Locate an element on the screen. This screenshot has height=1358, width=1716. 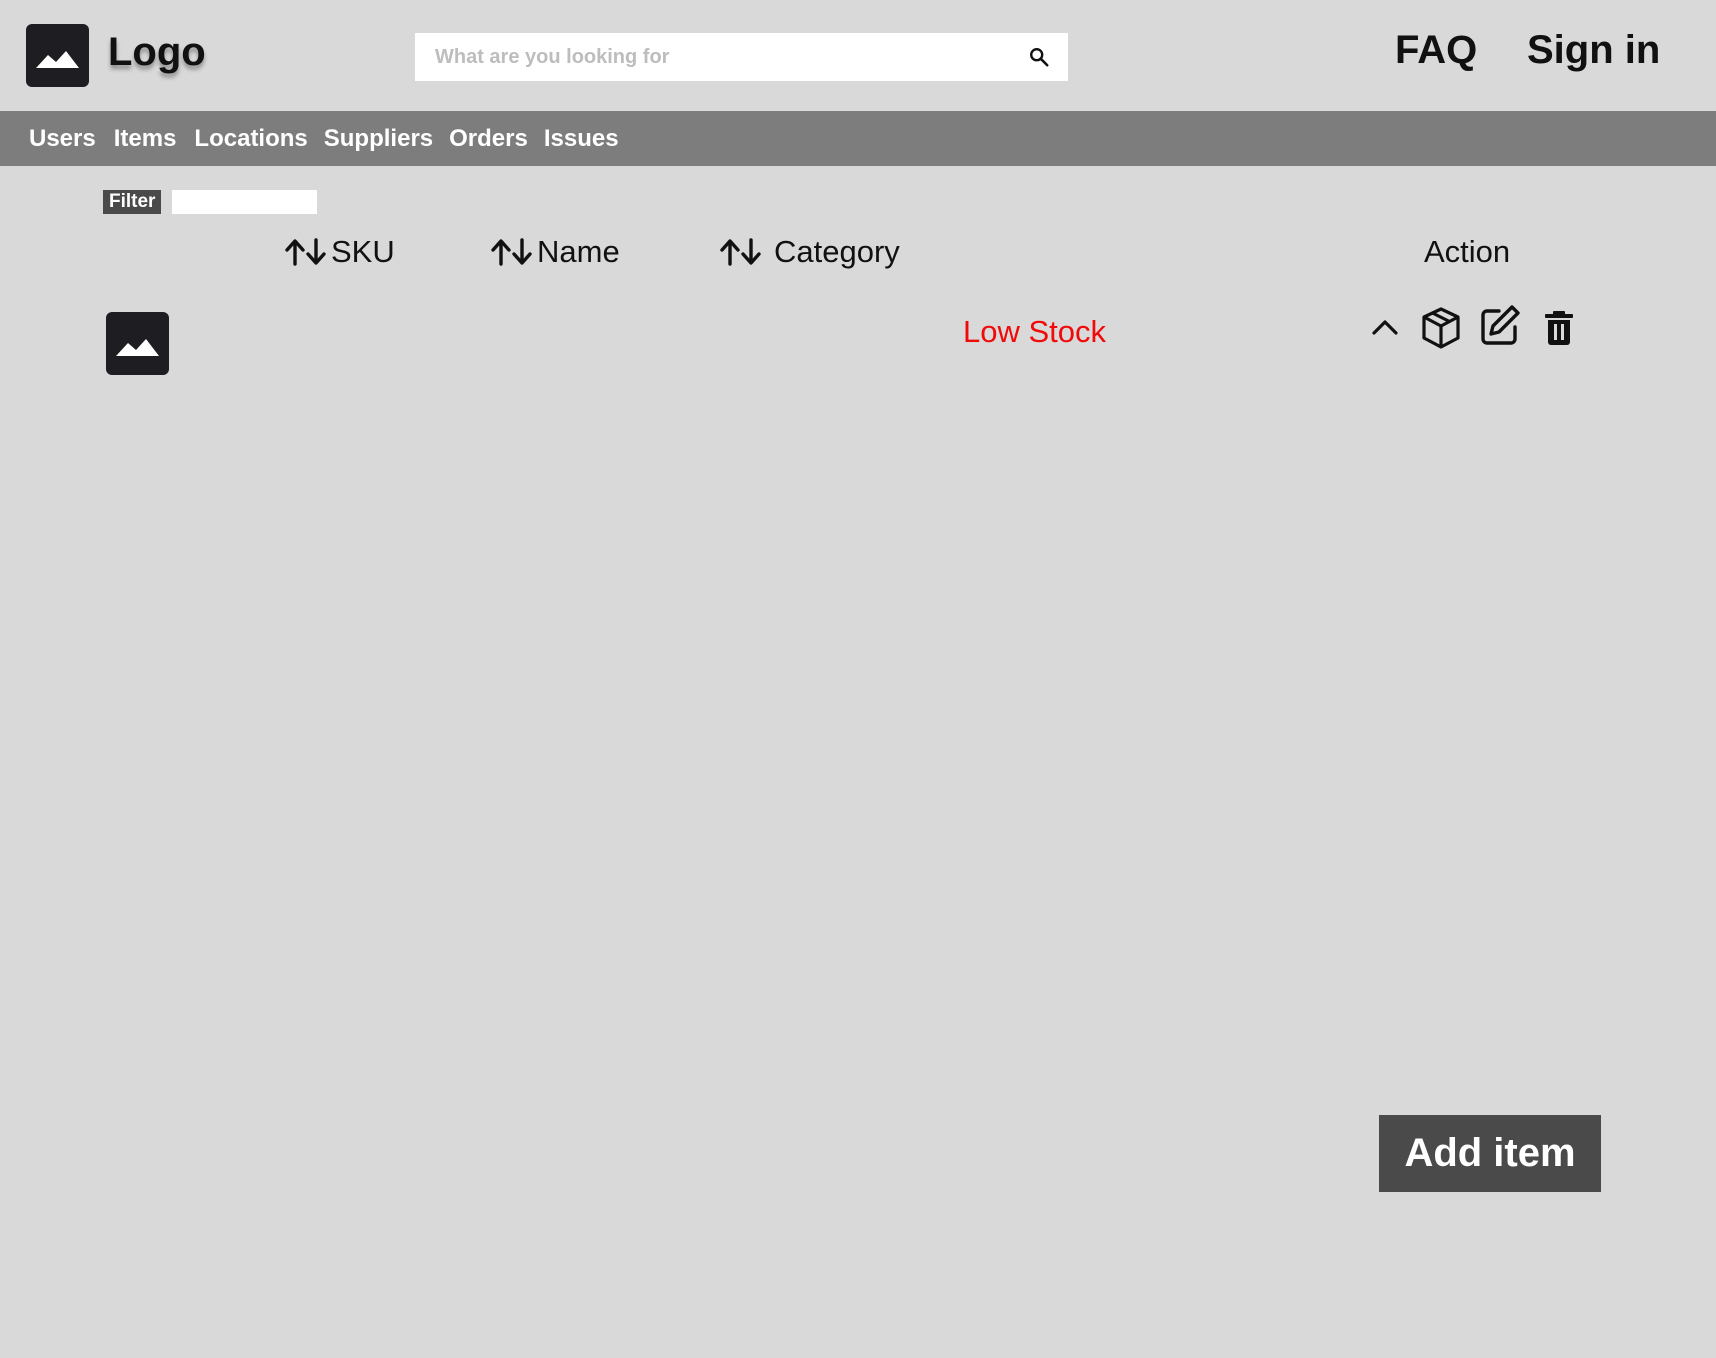
nav-item-locations: Locations is located at coordinates (250, 139).